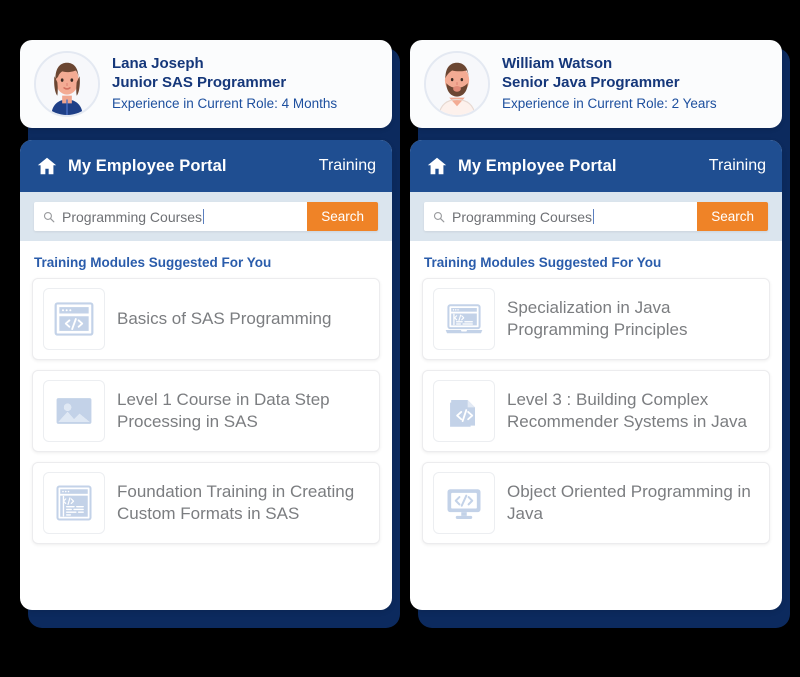 This screenshot has width=800, height=677. Describe the element at coordinates (74, 319) in the screenshot. I see `browser-code-icon` at that location.